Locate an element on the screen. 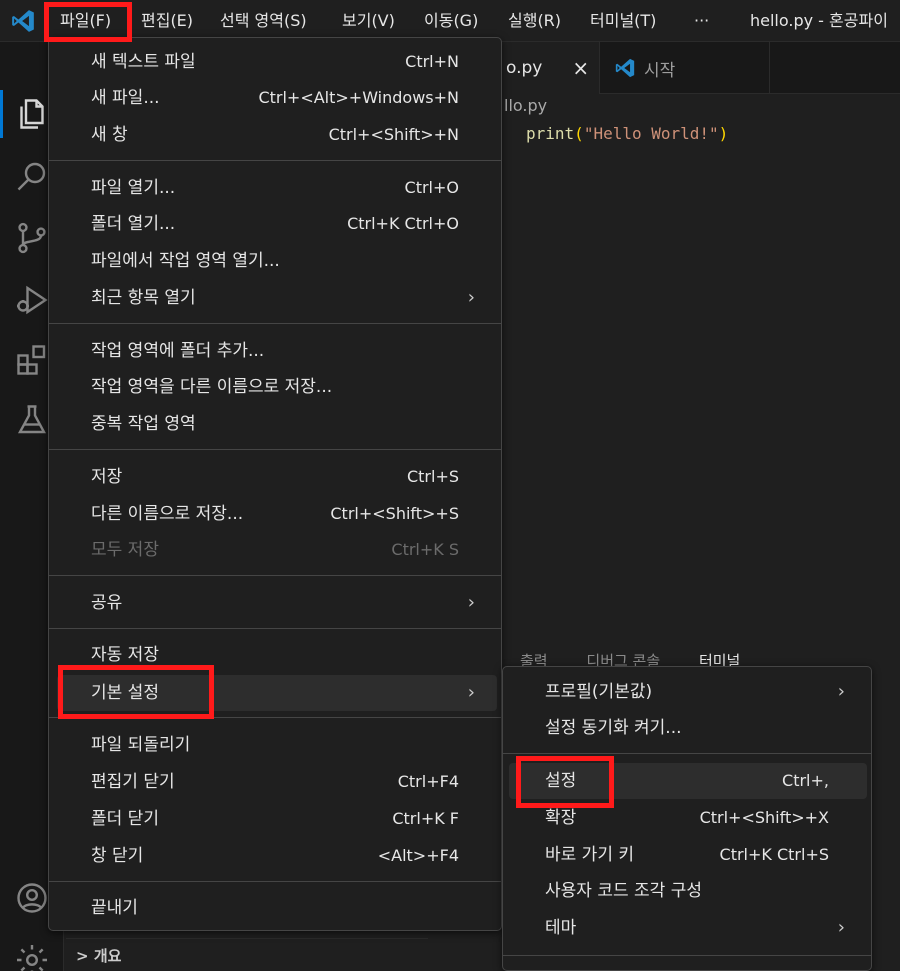  menu-item-label: 새 텍스트 파일 is located at coordinates (143, 62).